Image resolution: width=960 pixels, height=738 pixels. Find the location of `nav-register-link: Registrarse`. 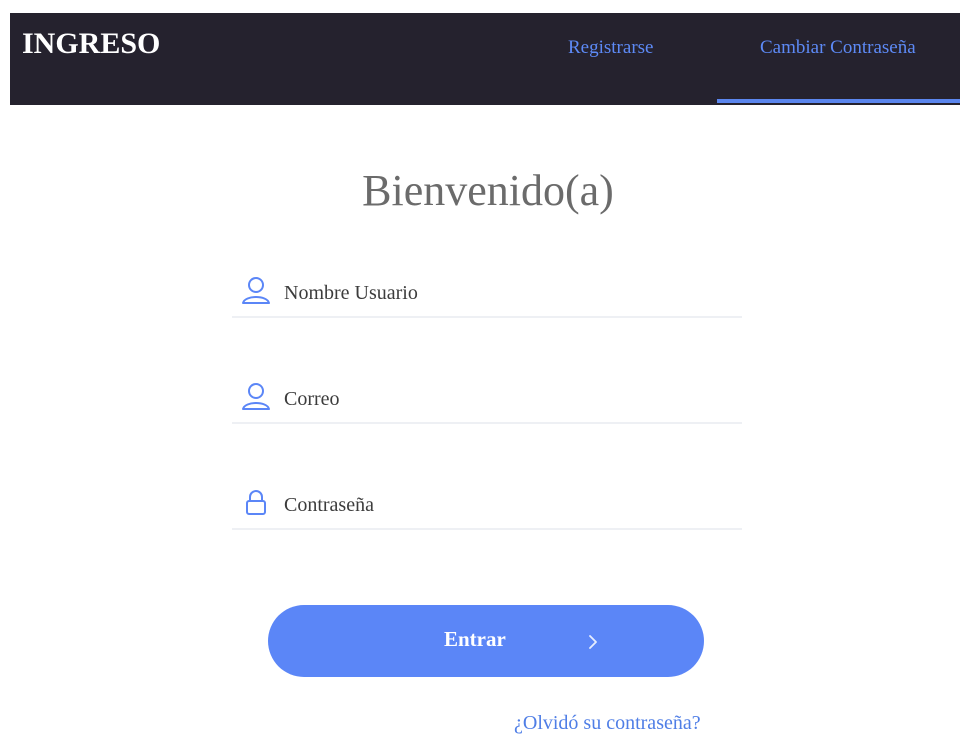

nav-register-link: Registrarse is located at coordinates (610, 48).